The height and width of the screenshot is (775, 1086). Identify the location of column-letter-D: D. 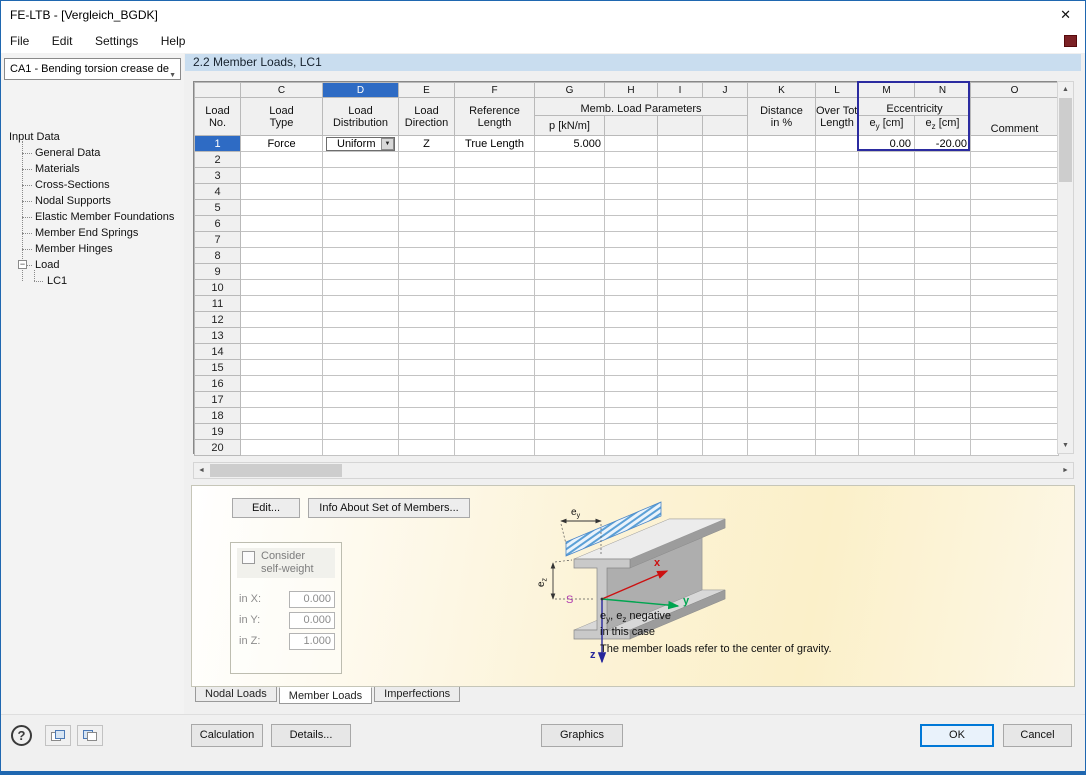
(360, 90).